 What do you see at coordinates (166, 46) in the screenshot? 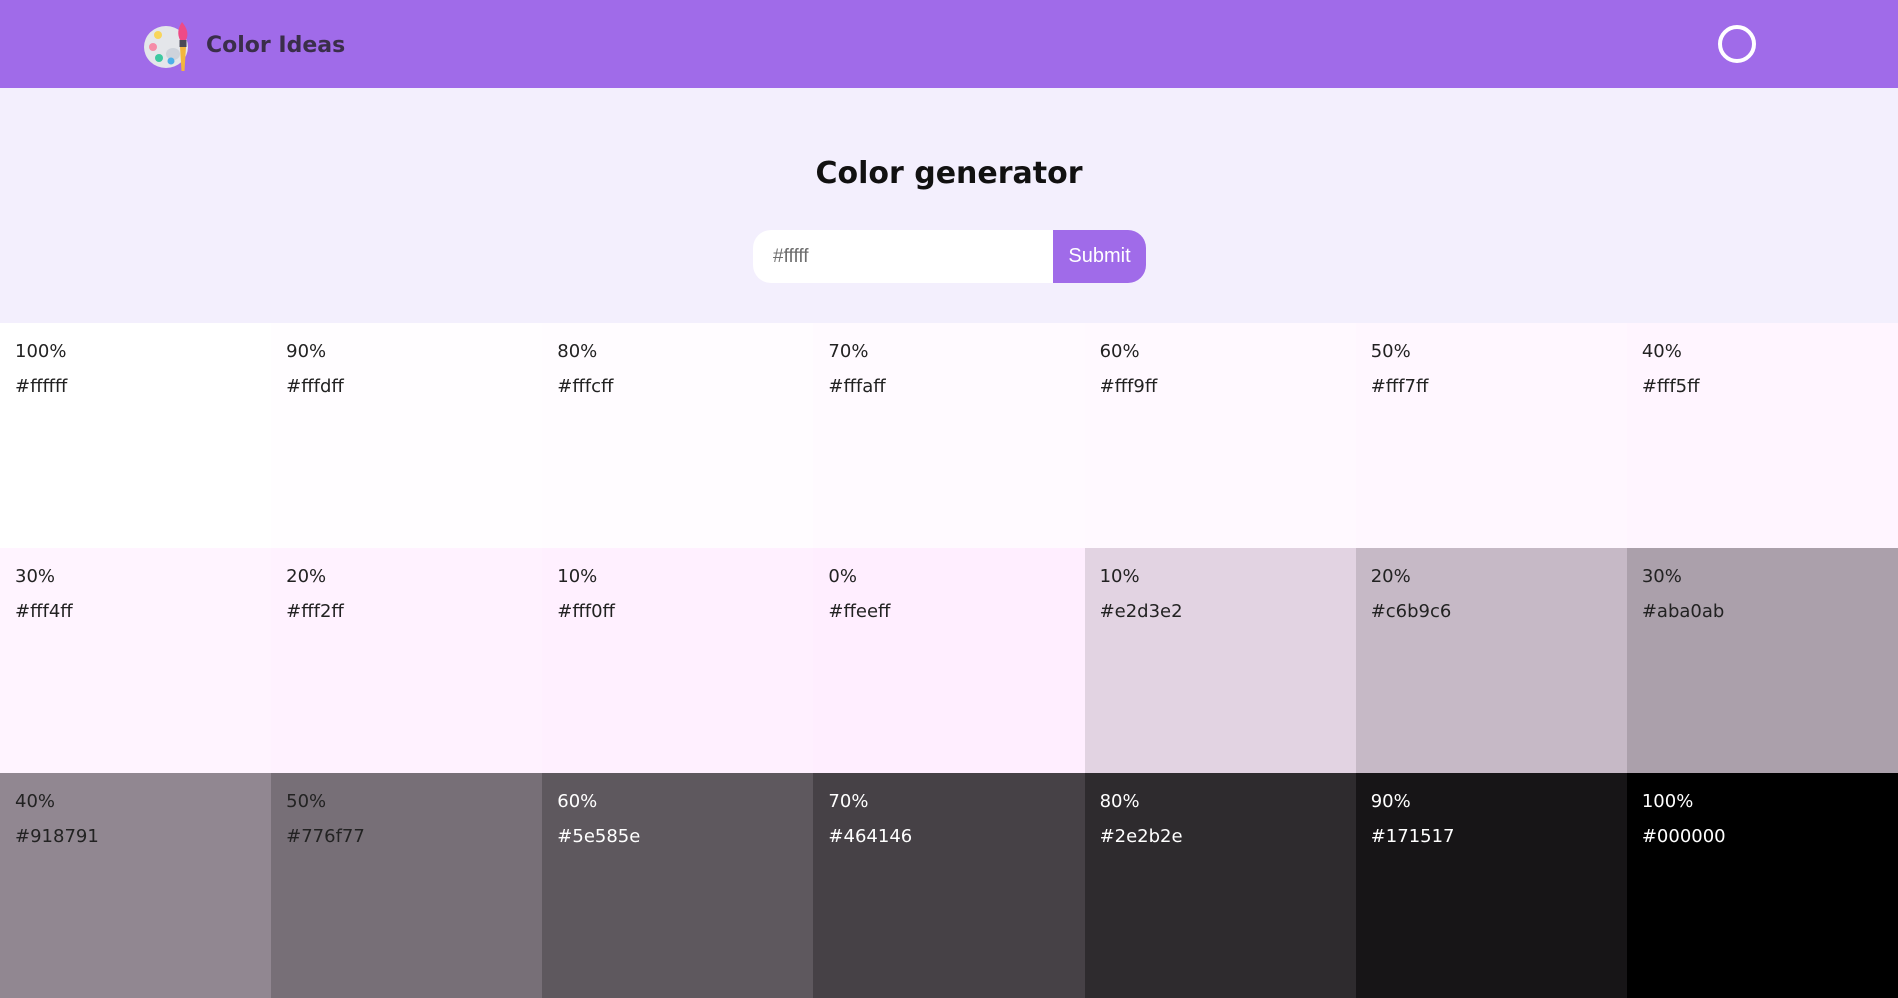
I see `palette-brush-icon` at bounding box center [166, 46].